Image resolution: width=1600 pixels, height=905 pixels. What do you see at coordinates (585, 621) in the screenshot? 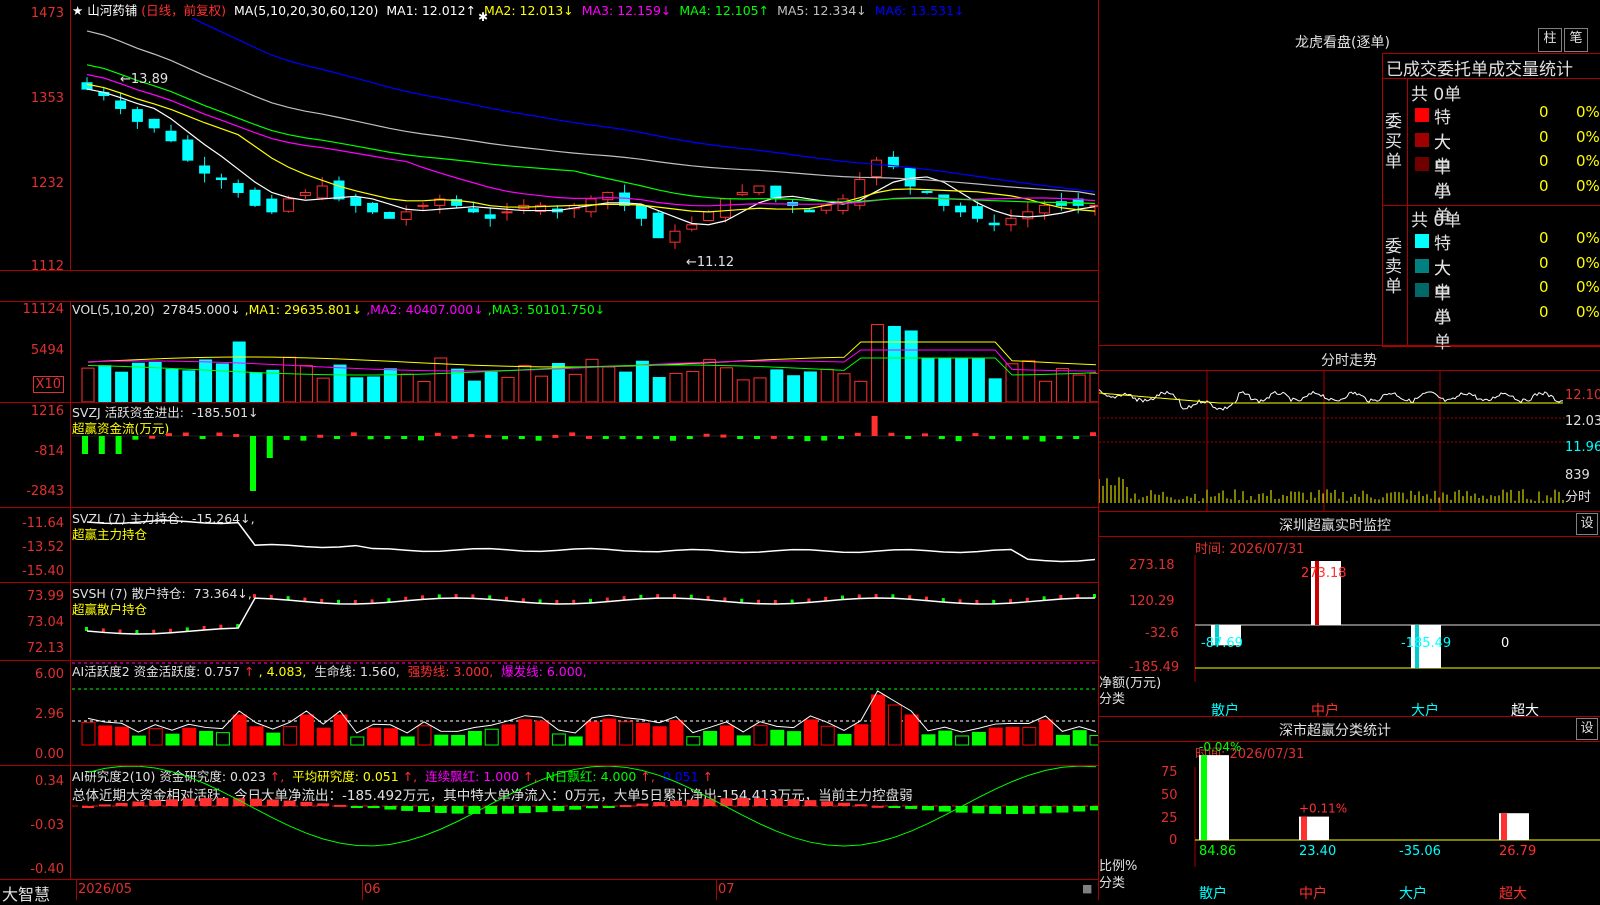
I see `svsh-chart` at bounding box center [585, 621].